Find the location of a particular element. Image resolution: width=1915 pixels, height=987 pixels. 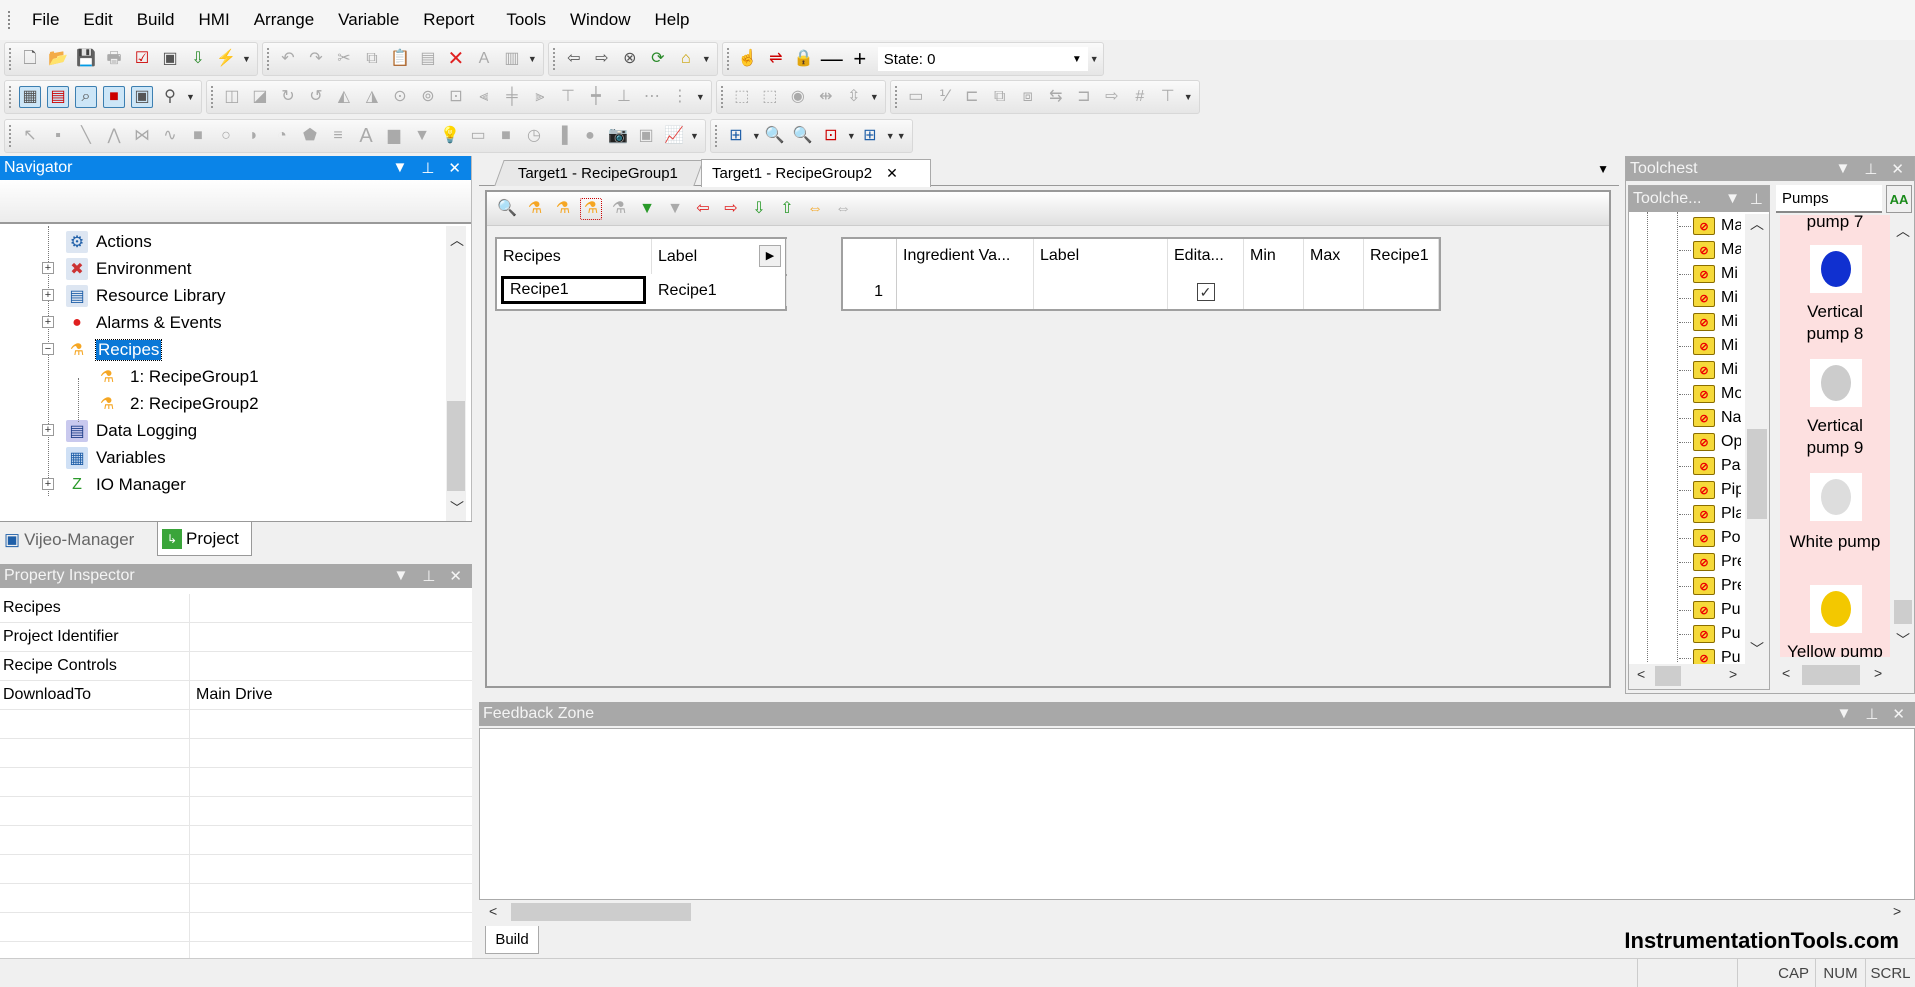

toolchest-folder: ⊘ Pla is located at coordinates (1710, 514).